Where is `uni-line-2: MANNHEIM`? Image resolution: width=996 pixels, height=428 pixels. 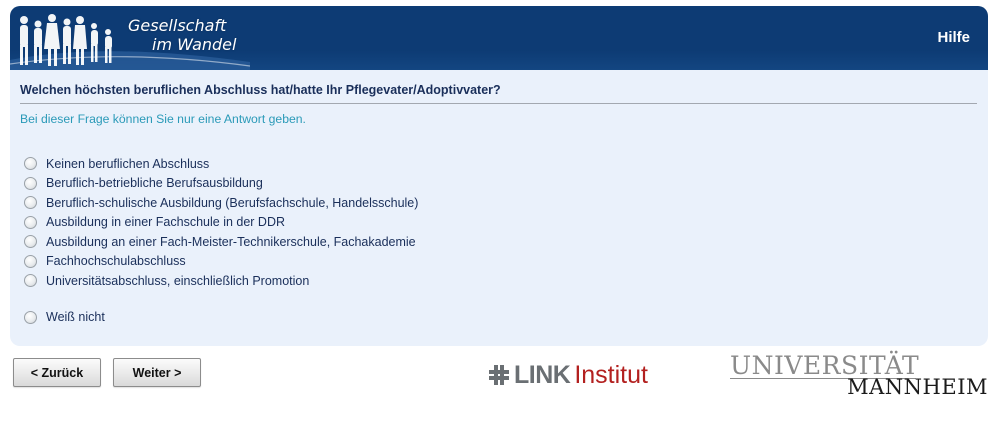
uni-line-2: MANNHEIM is located at coordinates (917, 387).